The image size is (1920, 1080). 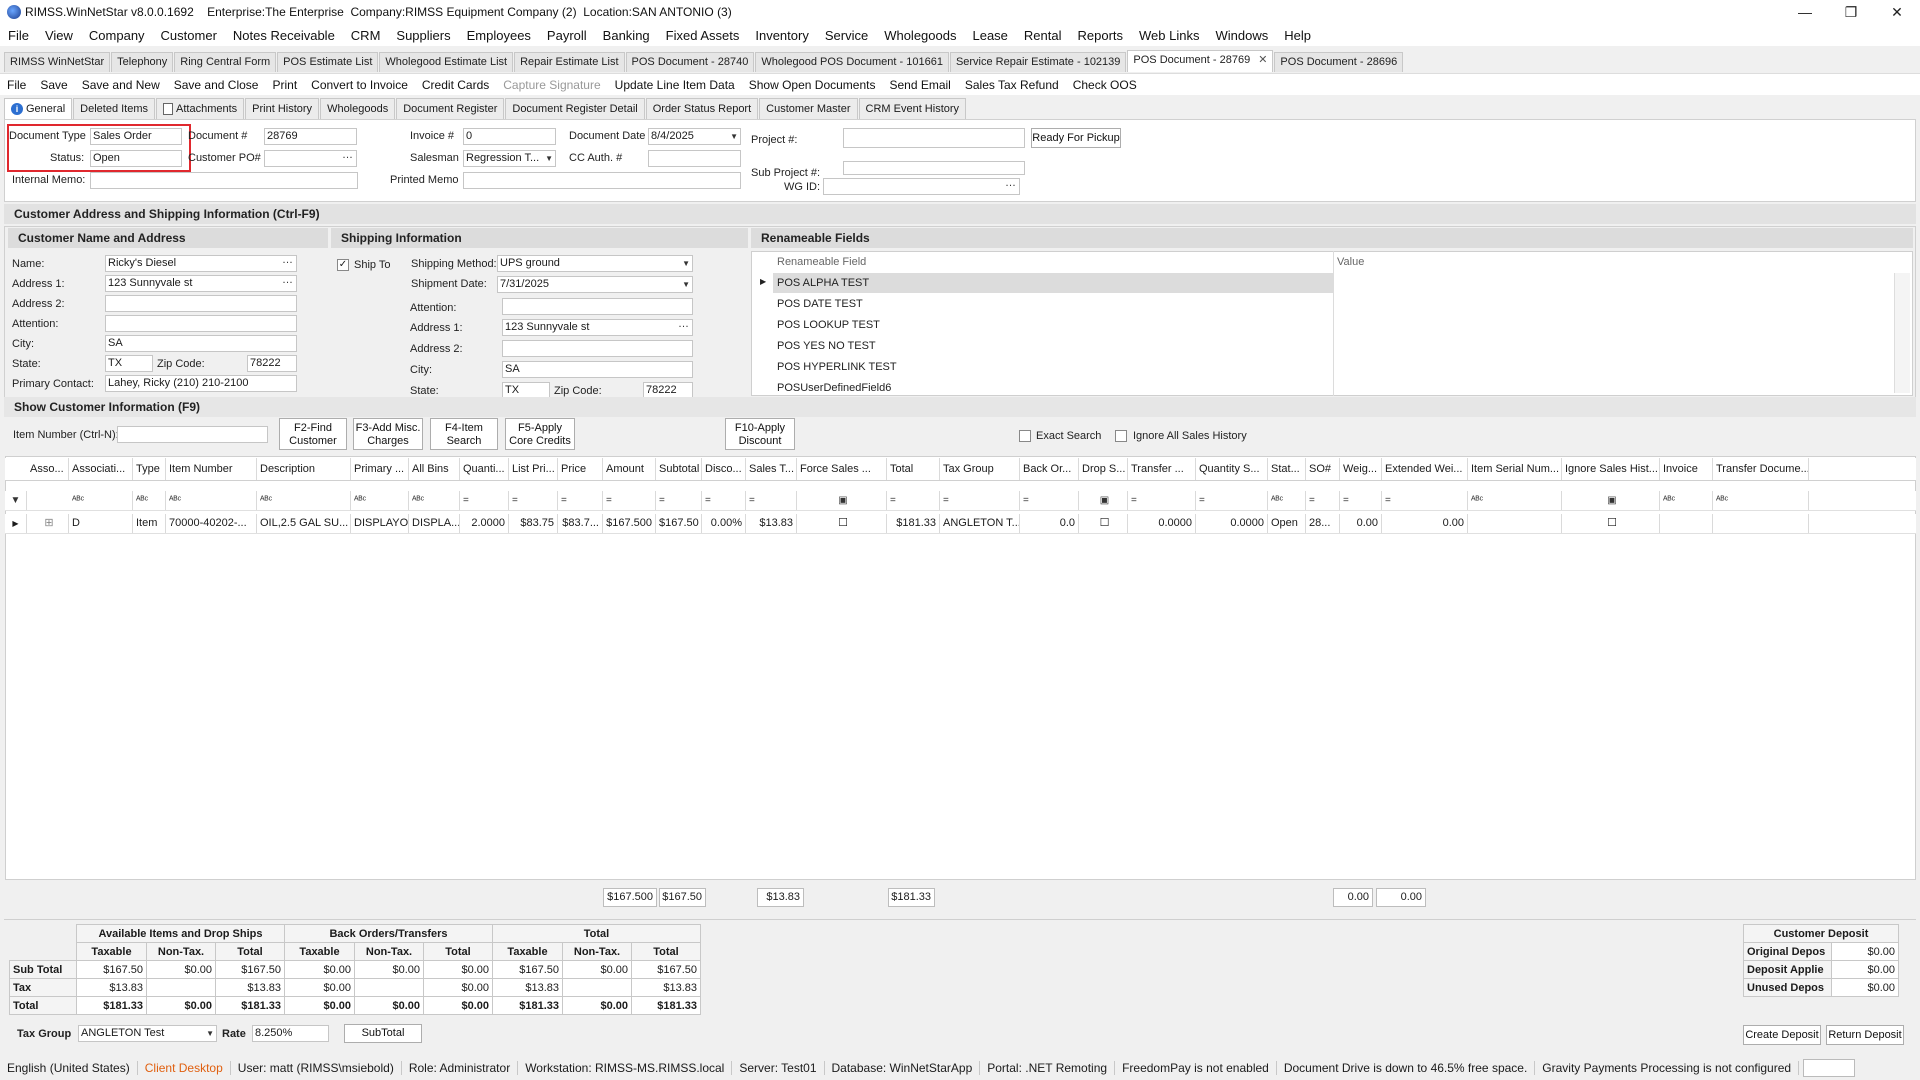 I want to click on convert-to-invoice-button: Convert to Invoice, so click(x=359, y=85).